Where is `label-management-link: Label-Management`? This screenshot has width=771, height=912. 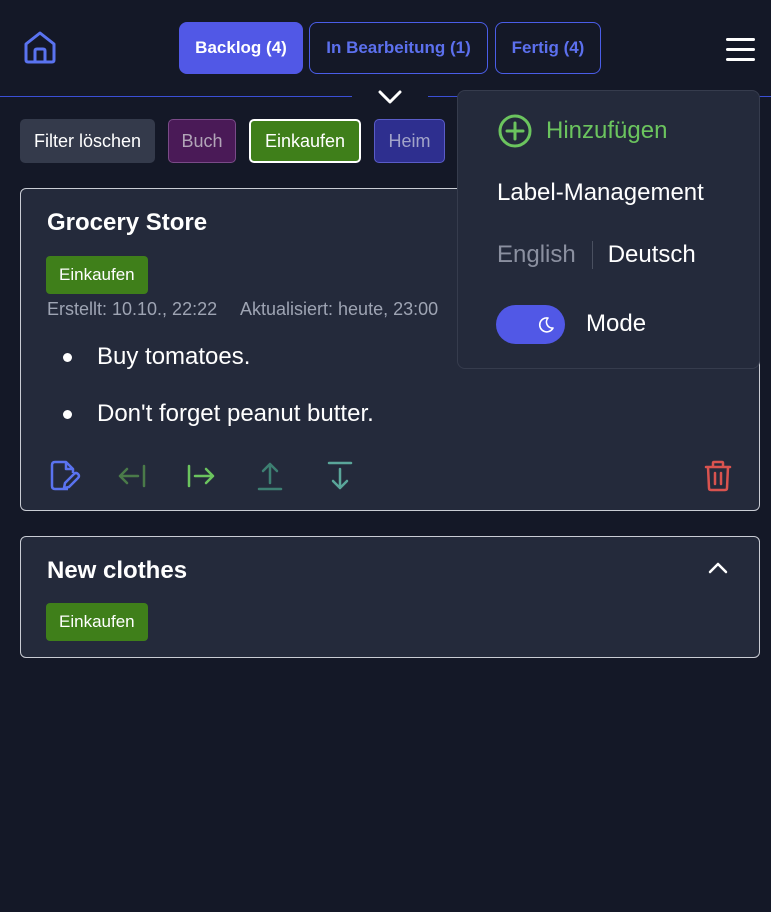 label-management-link: Label-Management is located at coordinates (600, 193).